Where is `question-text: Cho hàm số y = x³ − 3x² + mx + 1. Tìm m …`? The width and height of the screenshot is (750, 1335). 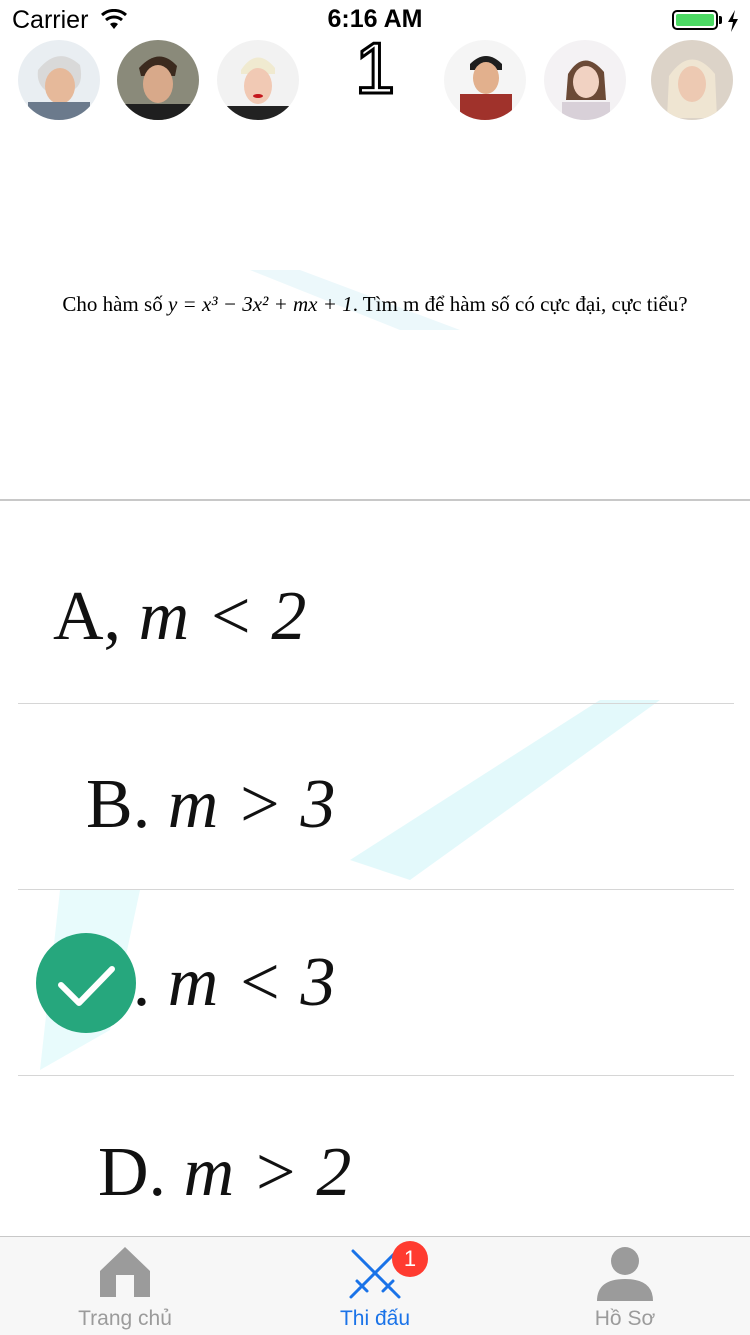 question-text: Cho hàm số y = x³ − 3x² + mx + 1. Tìm m … is located at coordinates (375, 304).